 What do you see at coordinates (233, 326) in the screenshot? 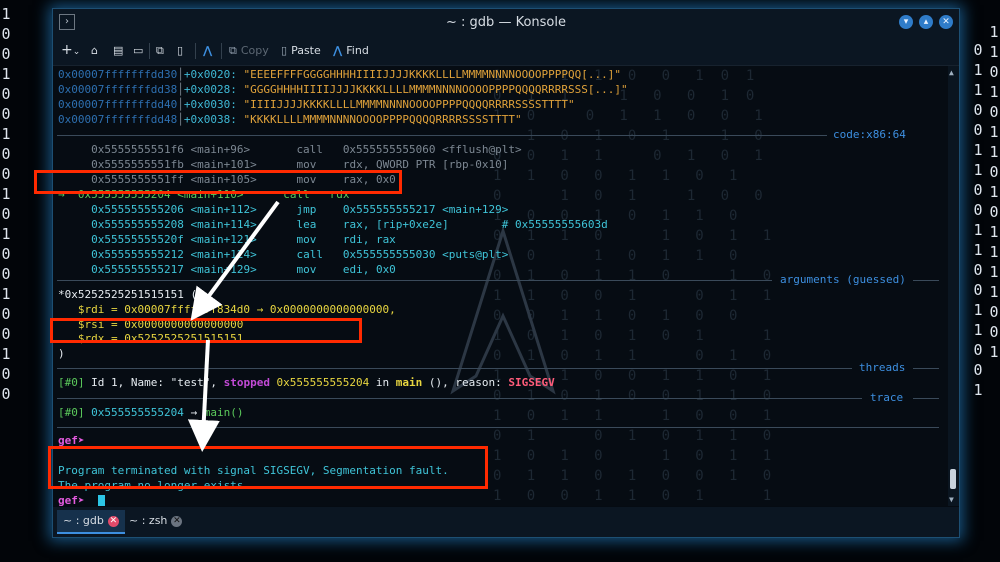
I see `annotation-arrows` at bounding box center [233, 326].